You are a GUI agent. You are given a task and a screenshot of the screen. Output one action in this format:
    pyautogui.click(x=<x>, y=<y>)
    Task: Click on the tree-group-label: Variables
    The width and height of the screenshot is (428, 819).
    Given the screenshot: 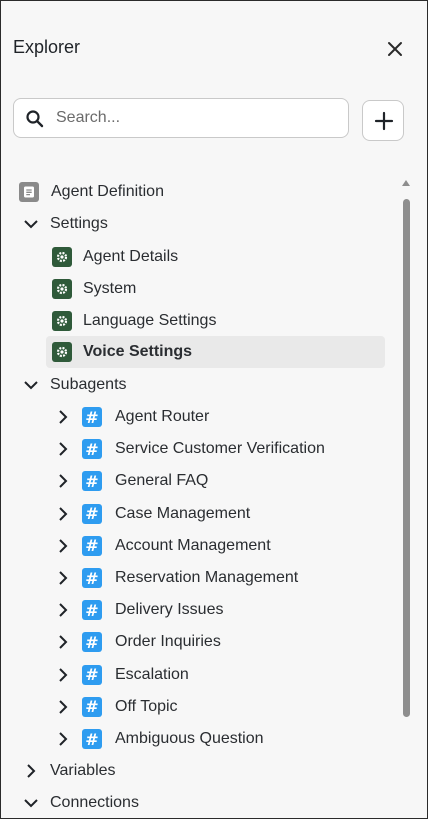 What is the action you would take?
    pyautogui.click(x=83, y=770)
    